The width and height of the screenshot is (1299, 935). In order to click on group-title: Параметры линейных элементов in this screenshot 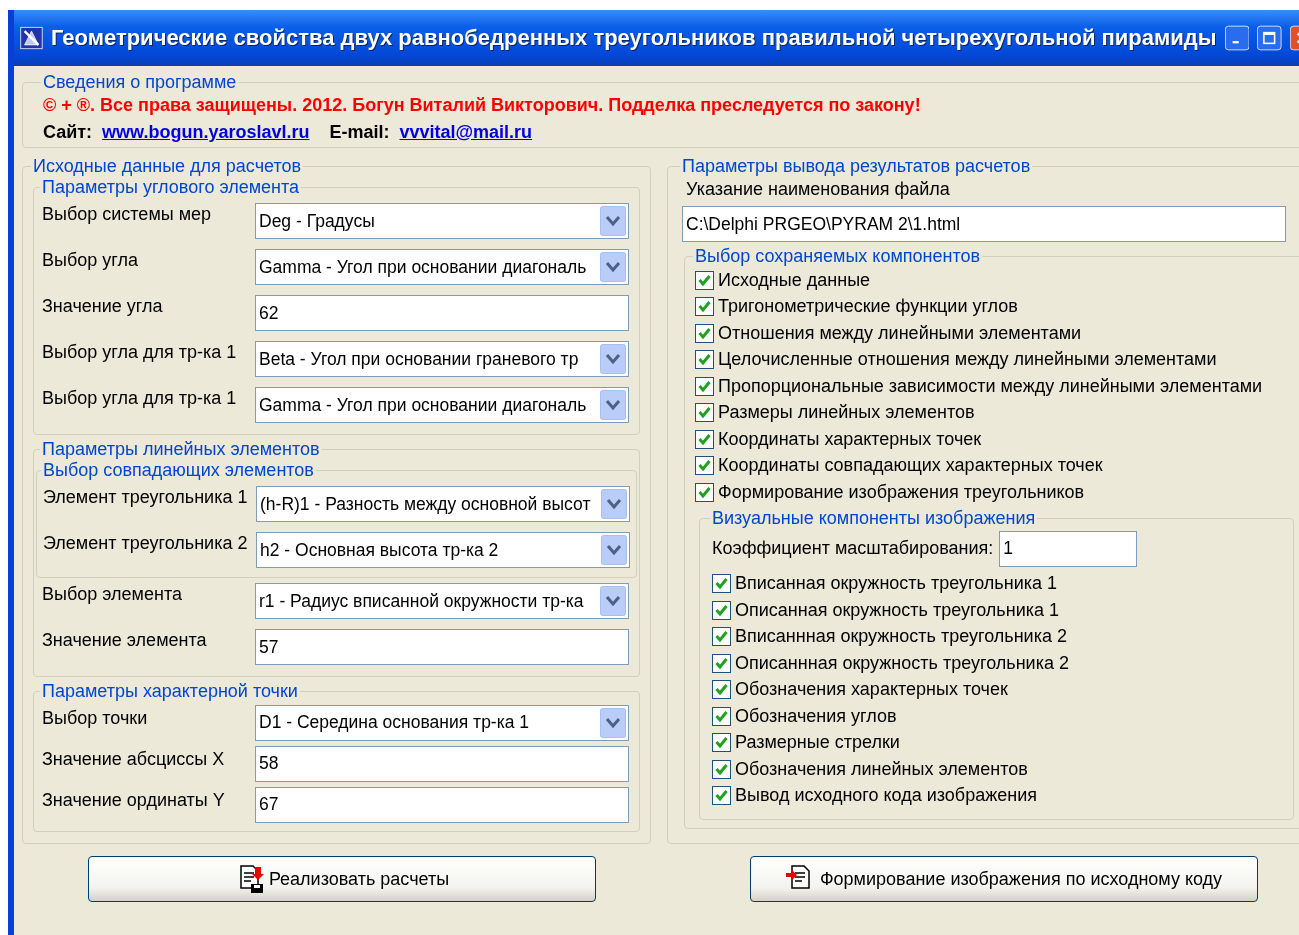, I will do `click(181, 449)`.